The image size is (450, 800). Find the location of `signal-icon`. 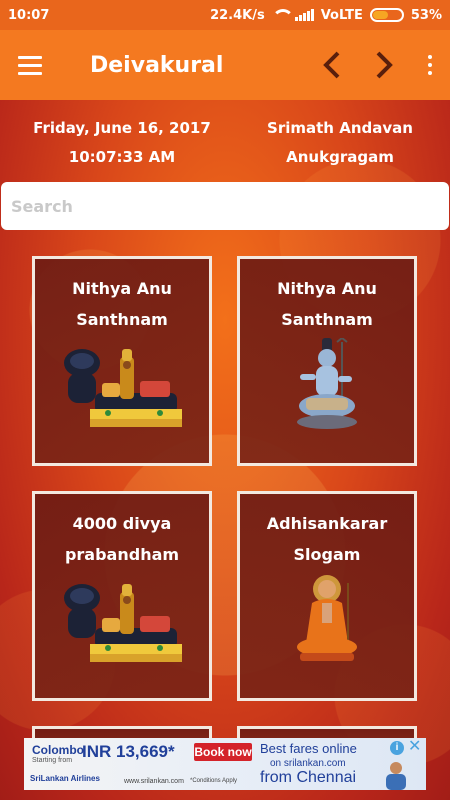

signal-icon is located at coordinates (304, 15).